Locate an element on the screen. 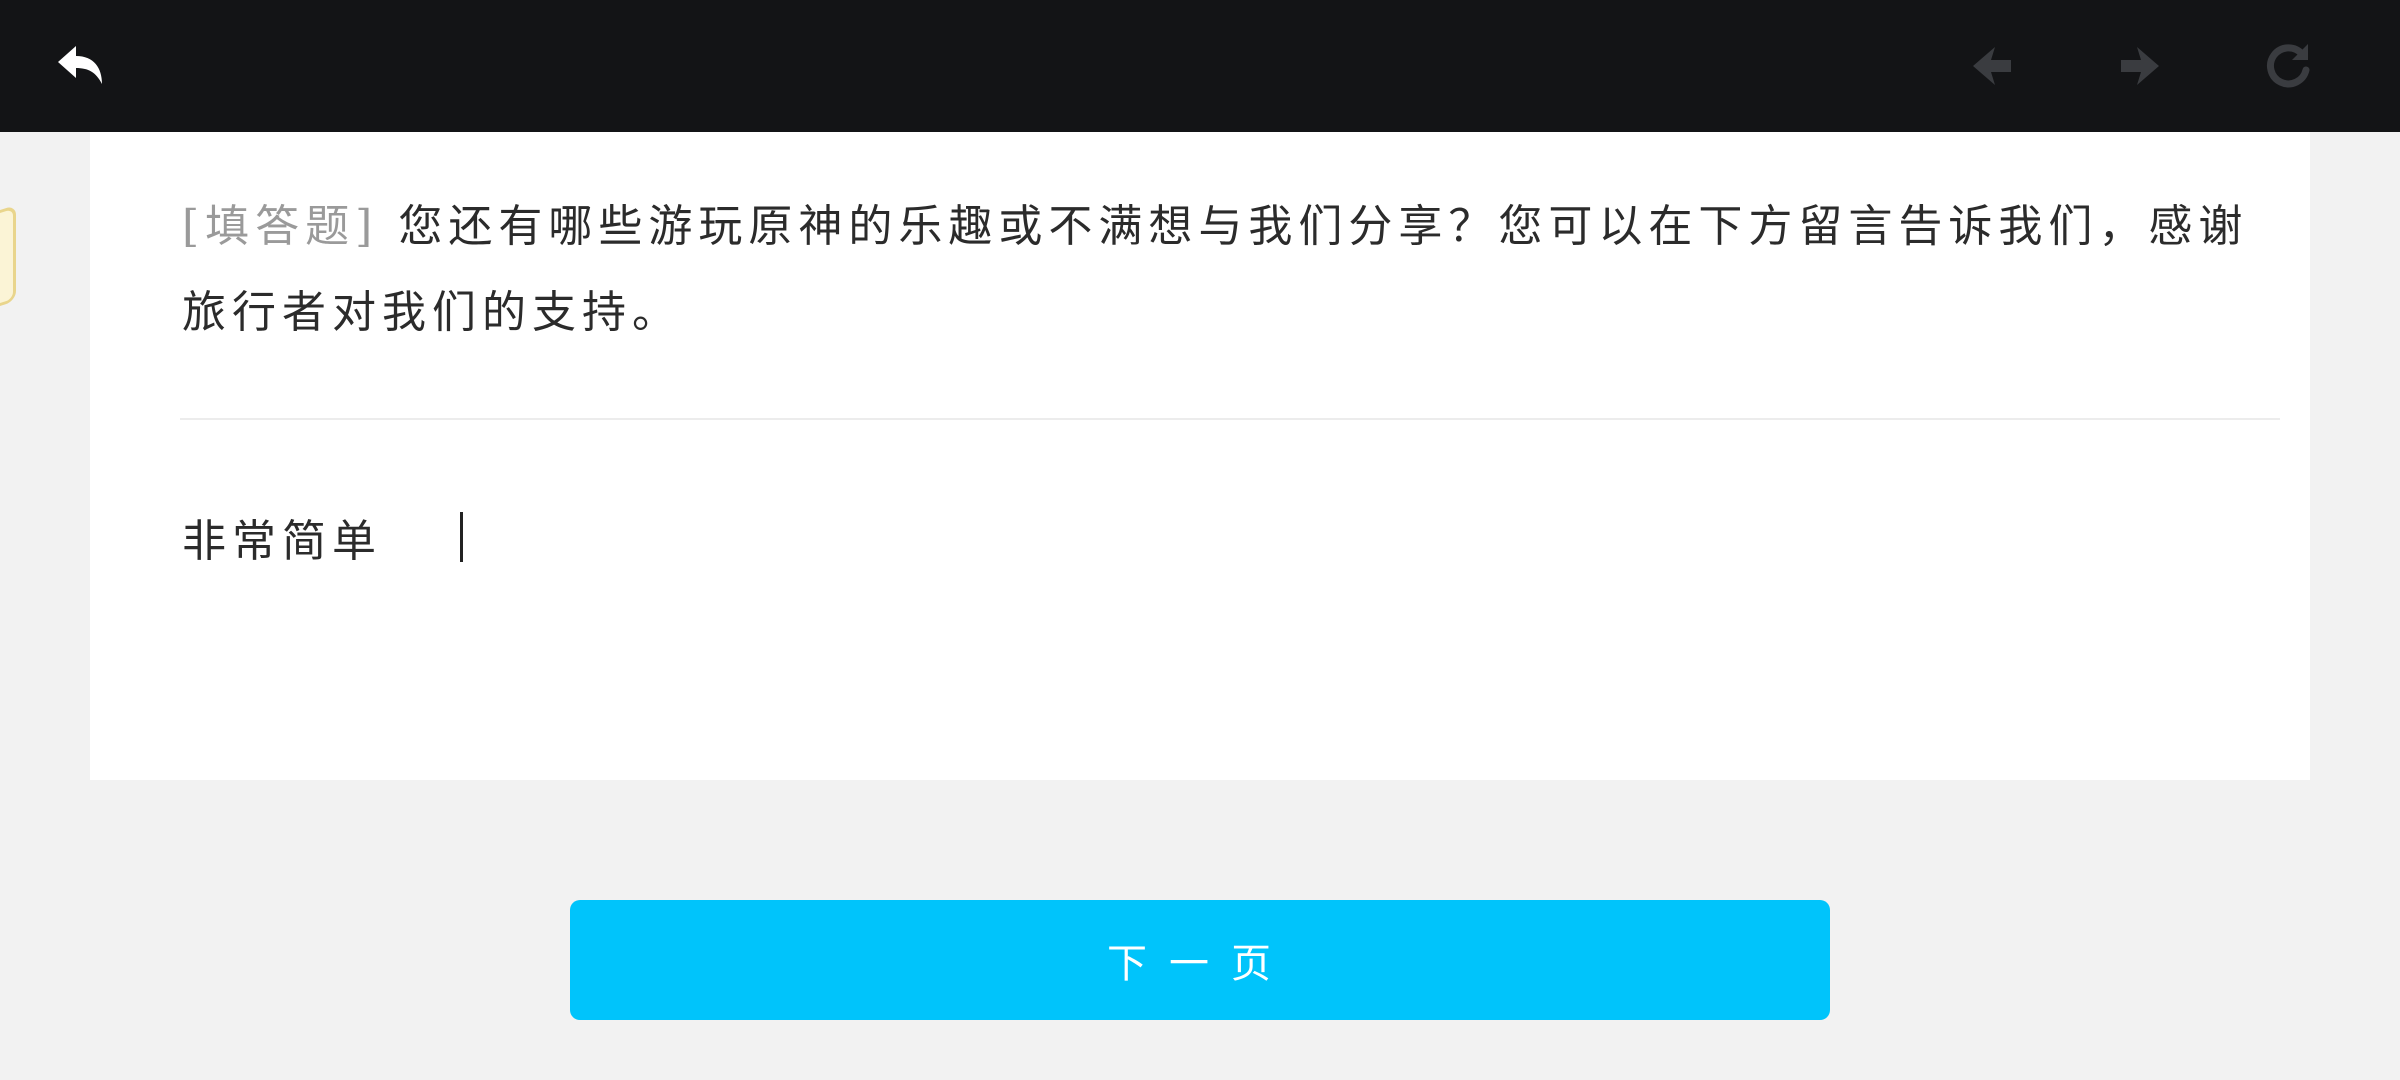 Image resolution: width=2400 pixels, height=1080 pixels. reload-button is located at coordinates (2288, 66).